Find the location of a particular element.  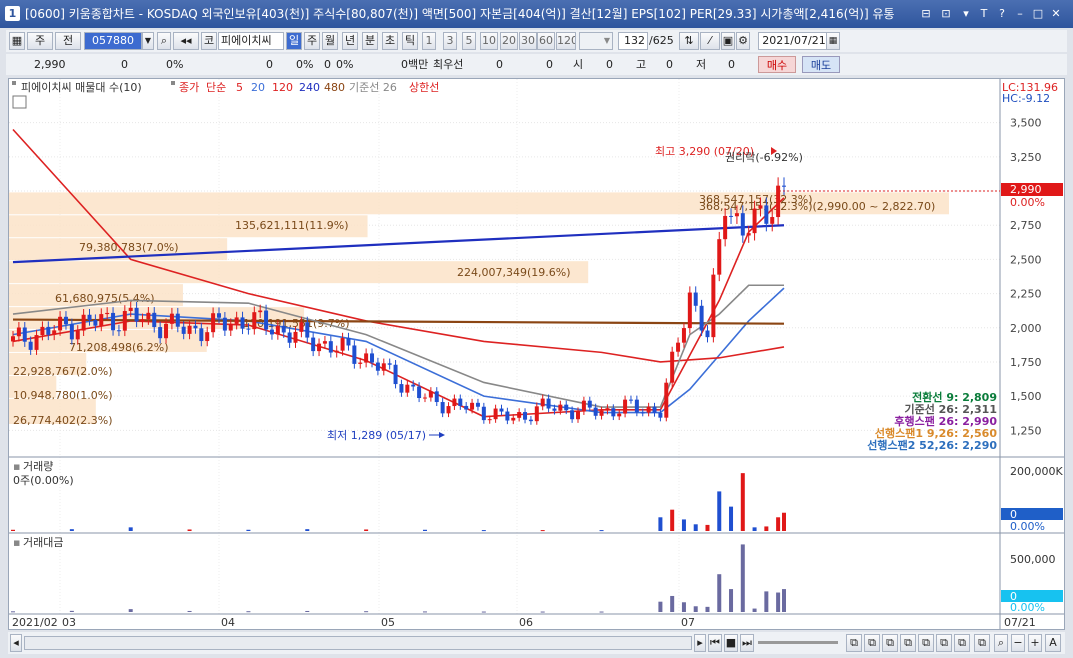

interval-60: 60 is located at coordinates (546, 41).